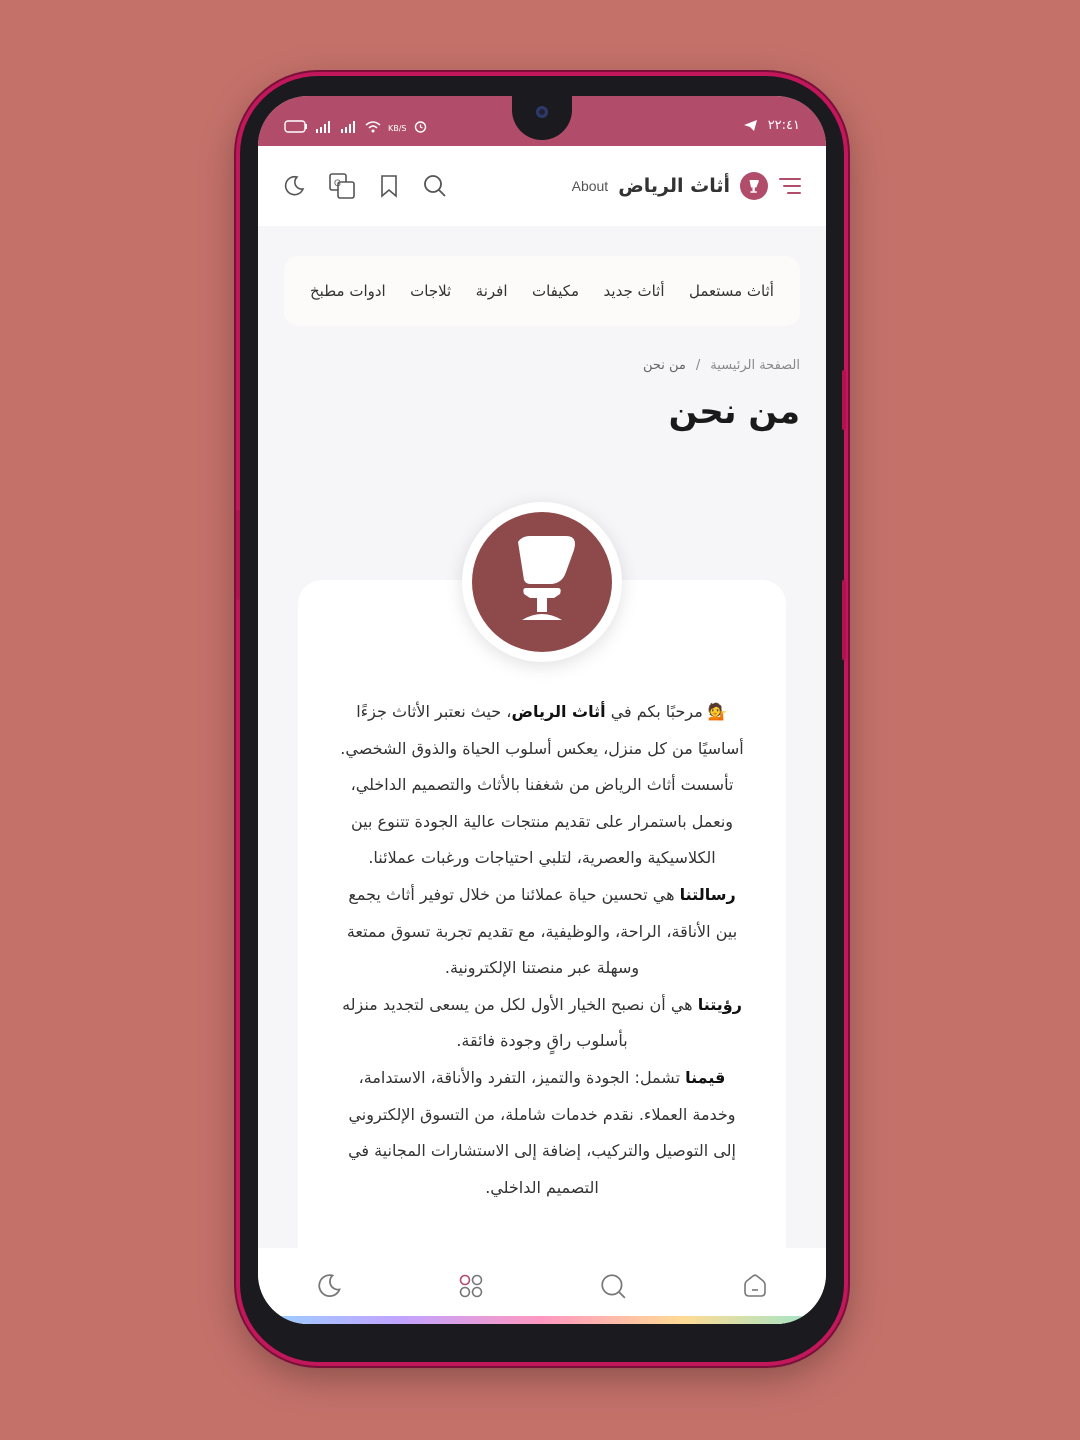  Describe the element at coordinates (590, 186) in the screenshot. I see `about-link: About` at that location.